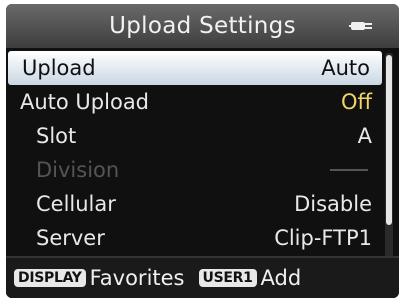 The height and width of the screenshot is (304, 403). Describe the element at coordinates (195, 136) in the screenshot. I see `menu-item-slot: Slot A` at that location.